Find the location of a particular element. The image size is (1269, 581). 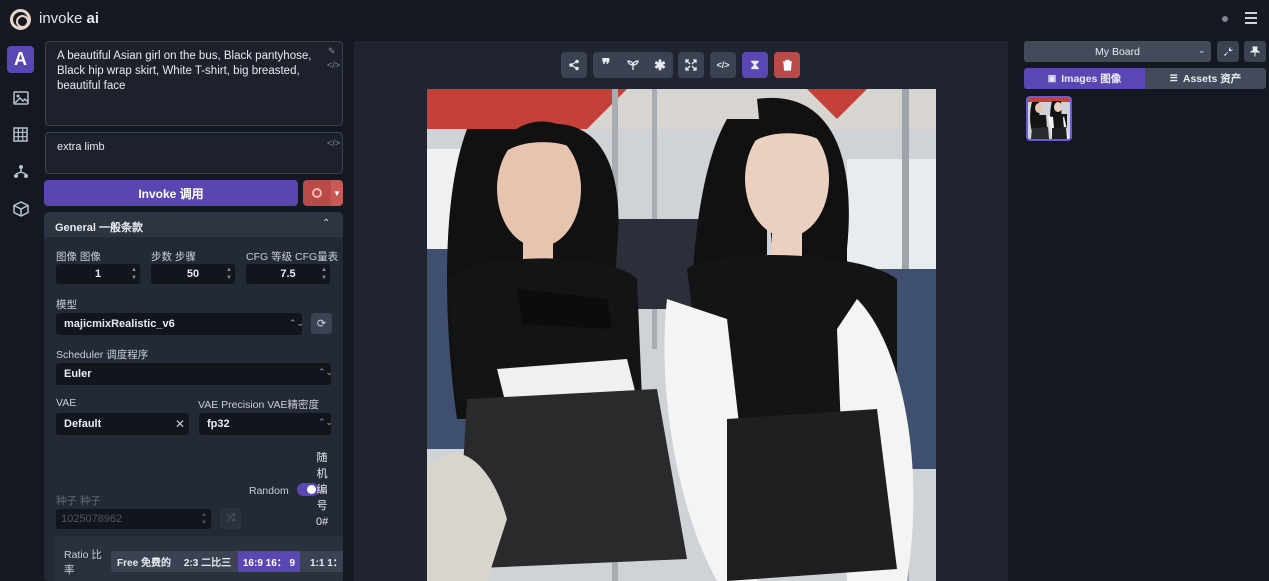

shuffle-seed-icon: ⤨ is located at coordinates (230, 518).